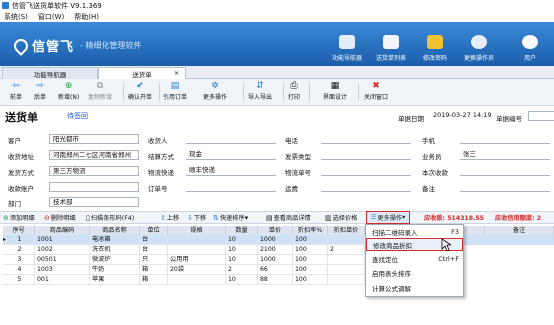  Describe the element at coordinates (175, 93) in the screenshot. I see `ref-order-button: ▤ 引用订单` at that location.